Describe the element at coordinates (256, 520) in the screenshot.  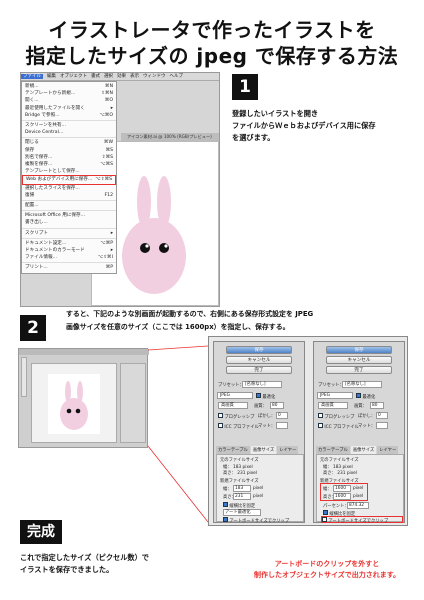
I see `clip-check: アートボードサイズでクリップ` at that location.